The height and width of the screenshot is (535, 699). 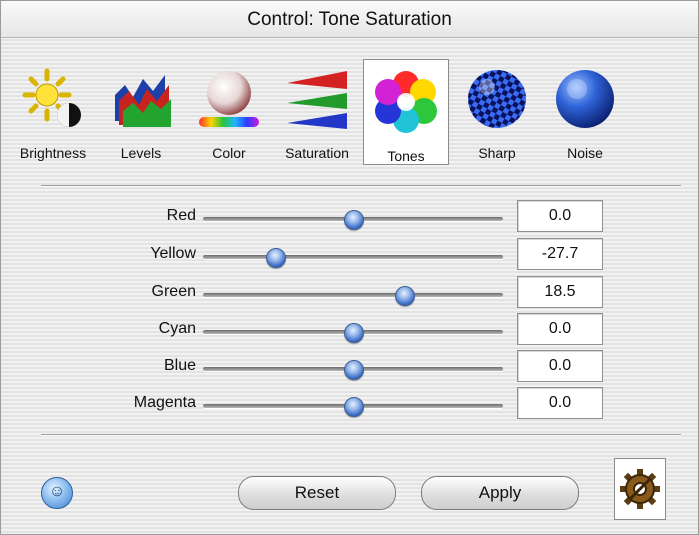 I want to click on tool-label: Noise, so click(x=585, y=153).